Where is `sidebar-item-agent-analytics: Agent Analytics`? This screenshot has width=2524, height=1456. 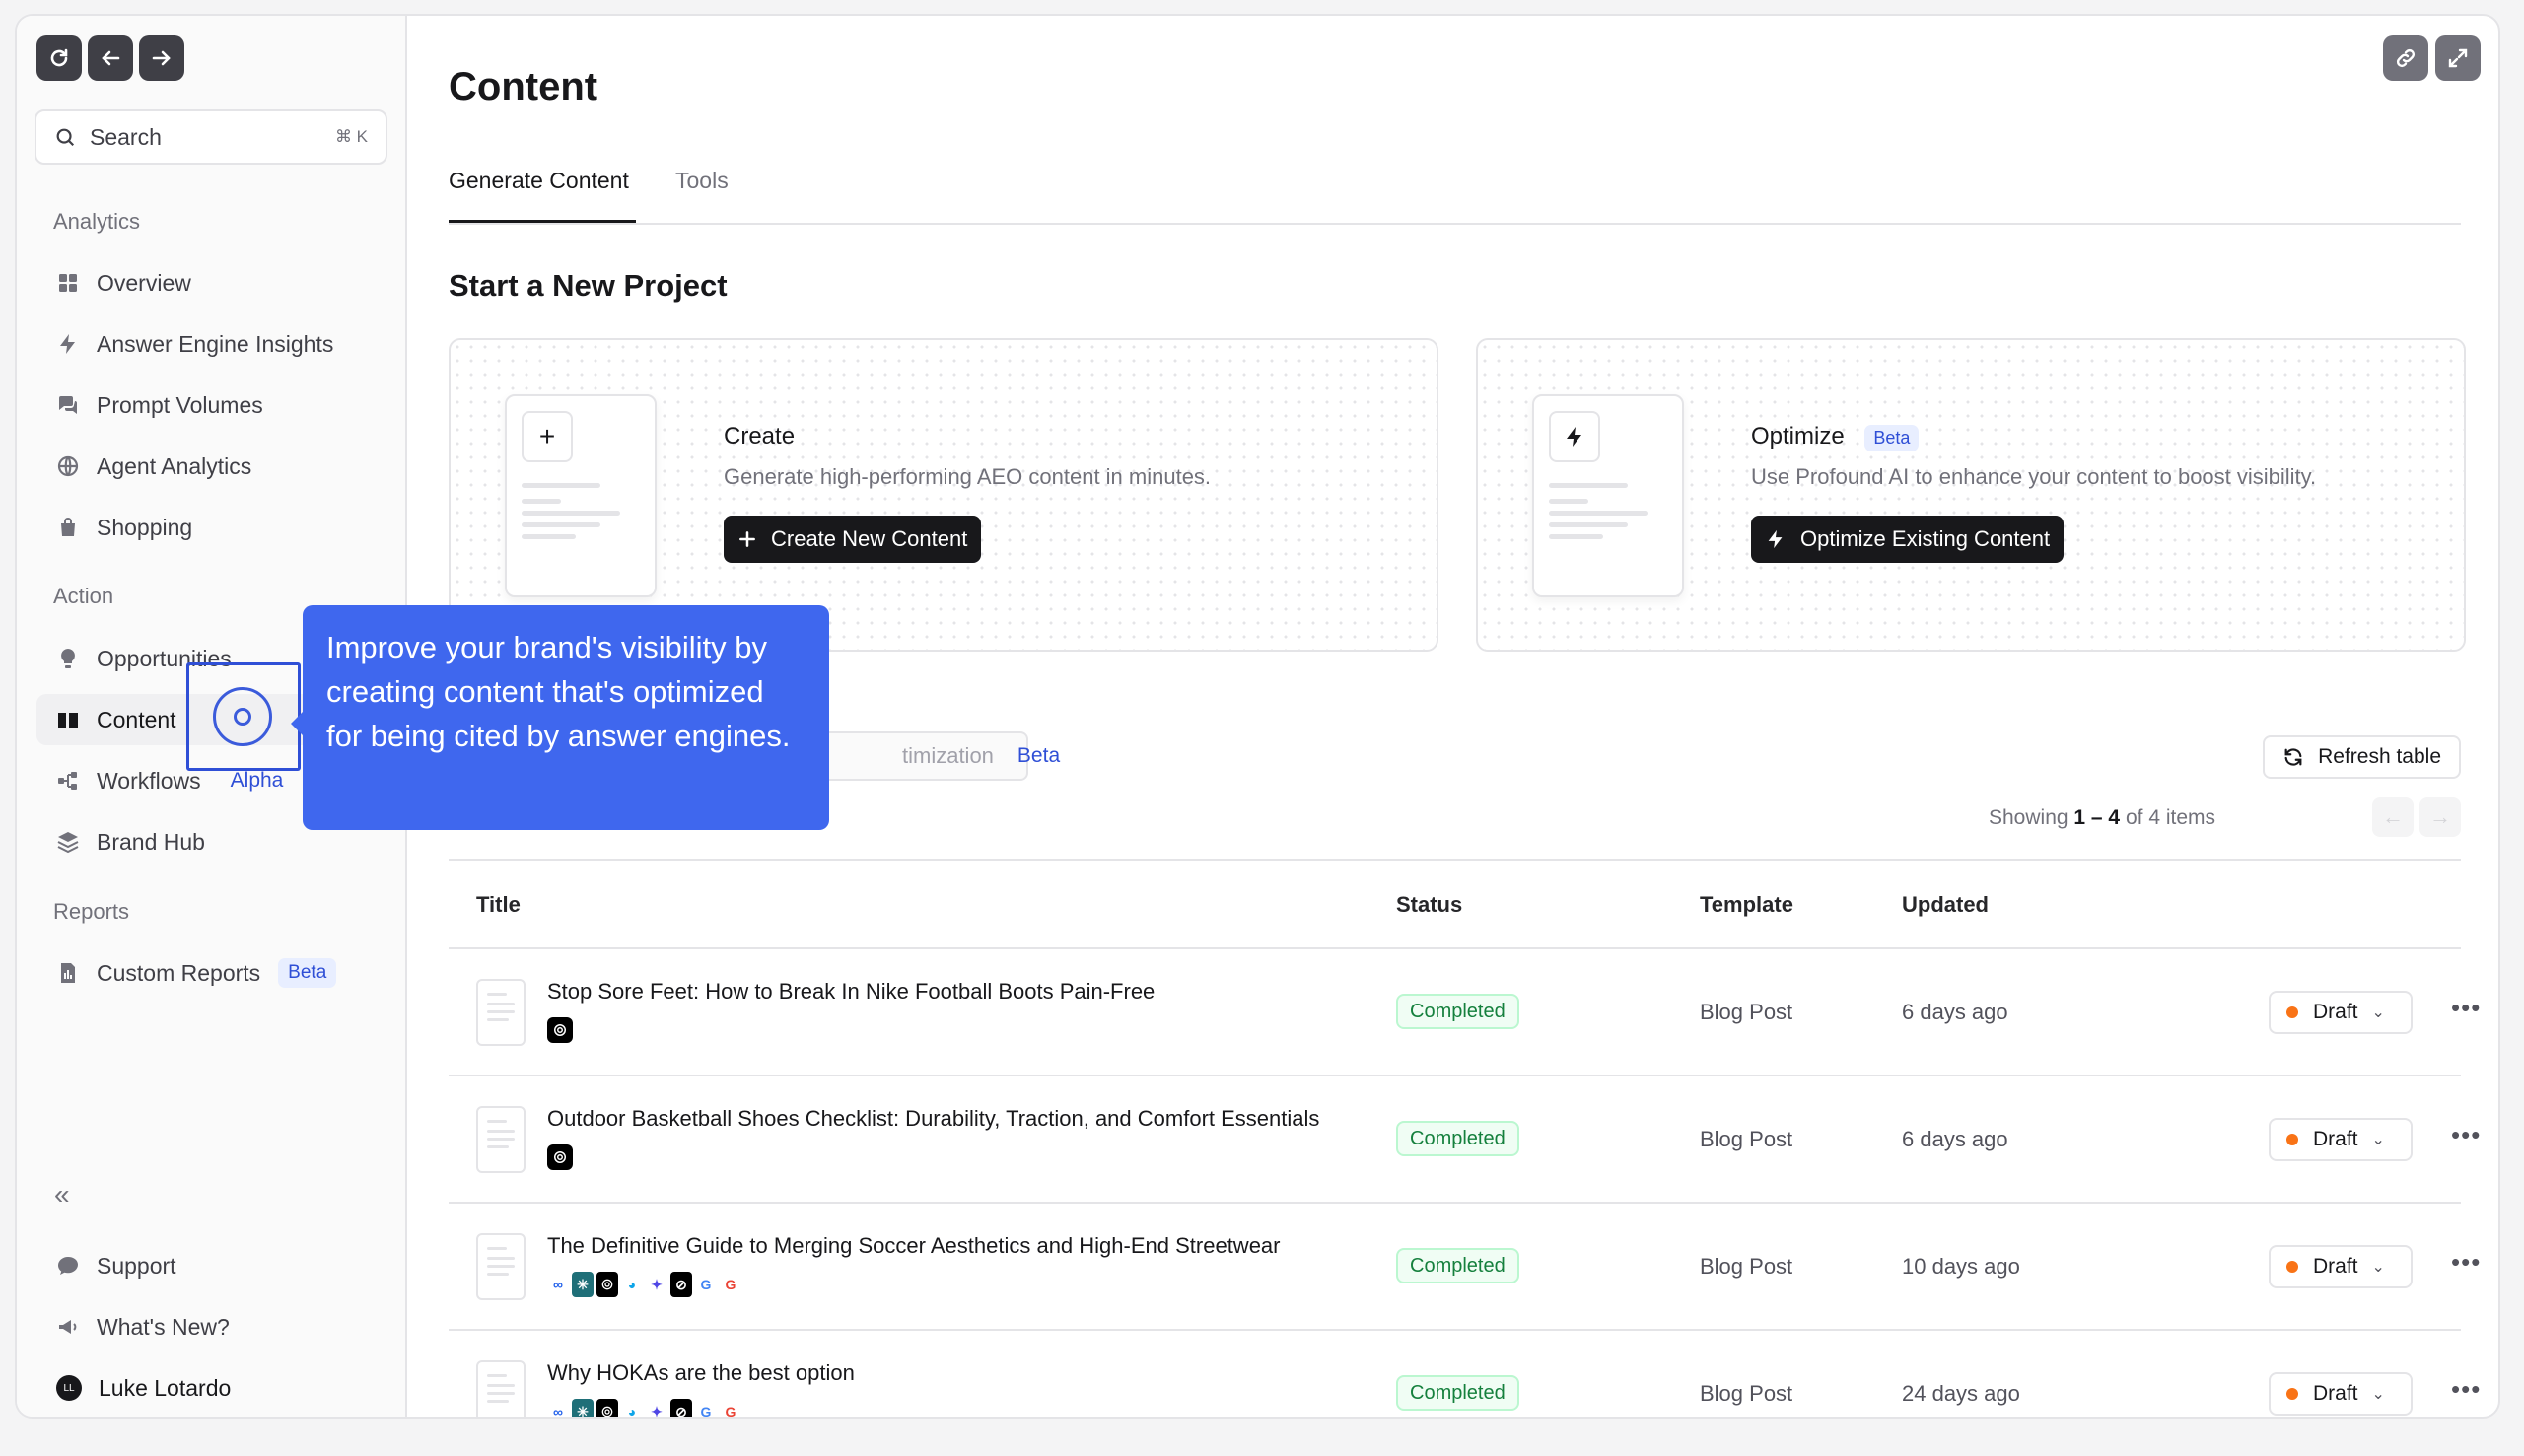
sidebar-item-agent-analytics: Agent Analytics is located at coordinates (212, 466).